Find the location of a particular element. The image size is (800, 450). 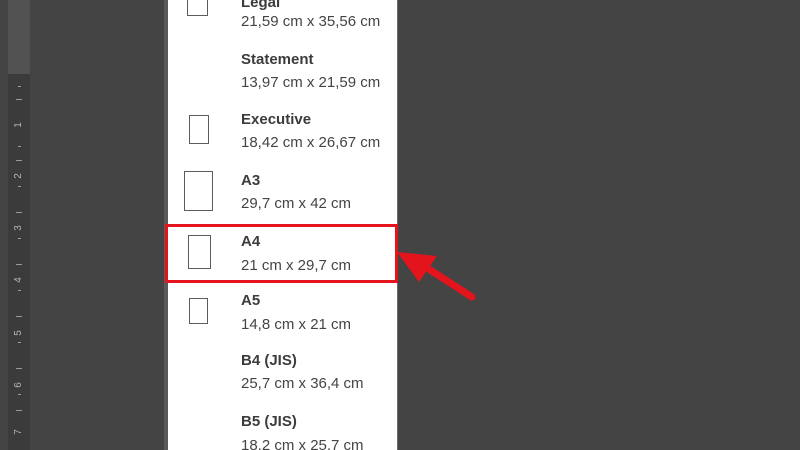

ruler-number: 1 is located at coordinates (18, 125).